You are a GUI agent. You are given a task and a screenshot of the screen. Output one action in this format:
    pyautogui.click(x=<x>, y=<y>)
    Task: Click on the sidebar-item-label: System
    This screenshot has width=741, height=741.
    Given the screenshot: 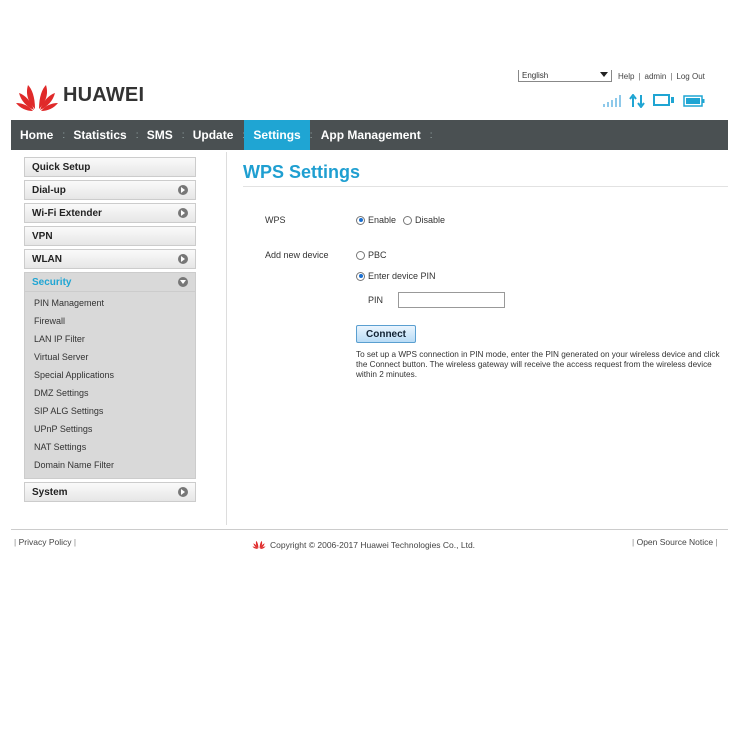 What is the action you would take?
    pyautogui.click(x=50, y=492)
    